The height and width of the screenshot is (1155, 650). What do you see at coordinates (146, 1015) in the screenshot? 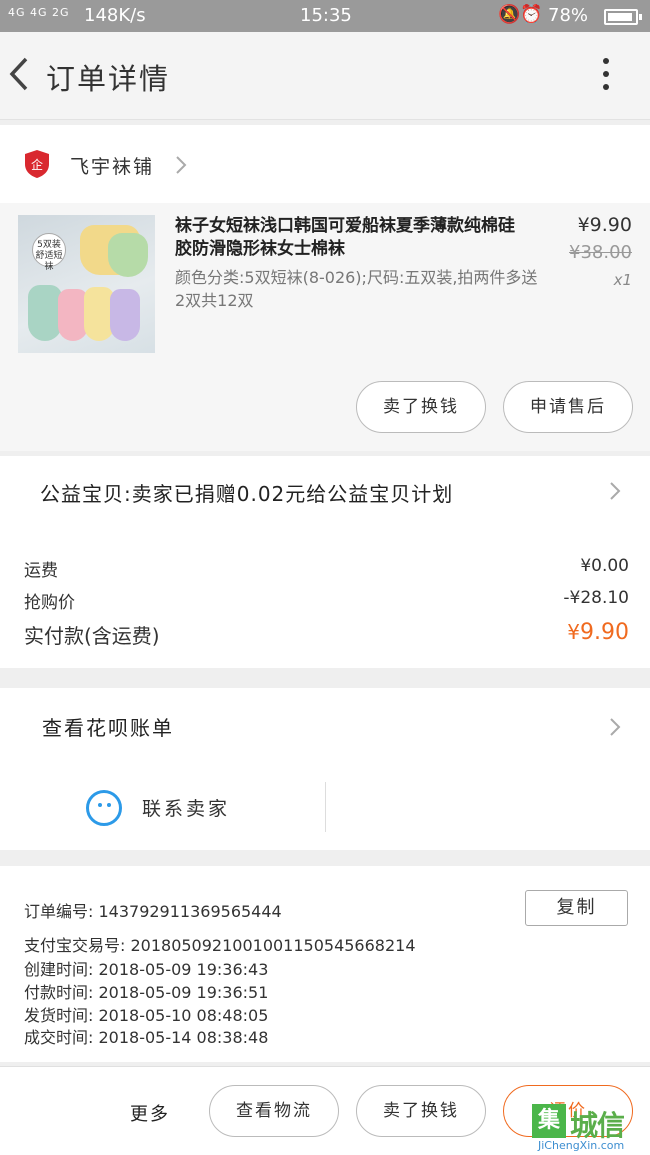
I see `shipped-time: 发货时间: 2018-05-10 08:48:05` at bounding box center [146, 1015].